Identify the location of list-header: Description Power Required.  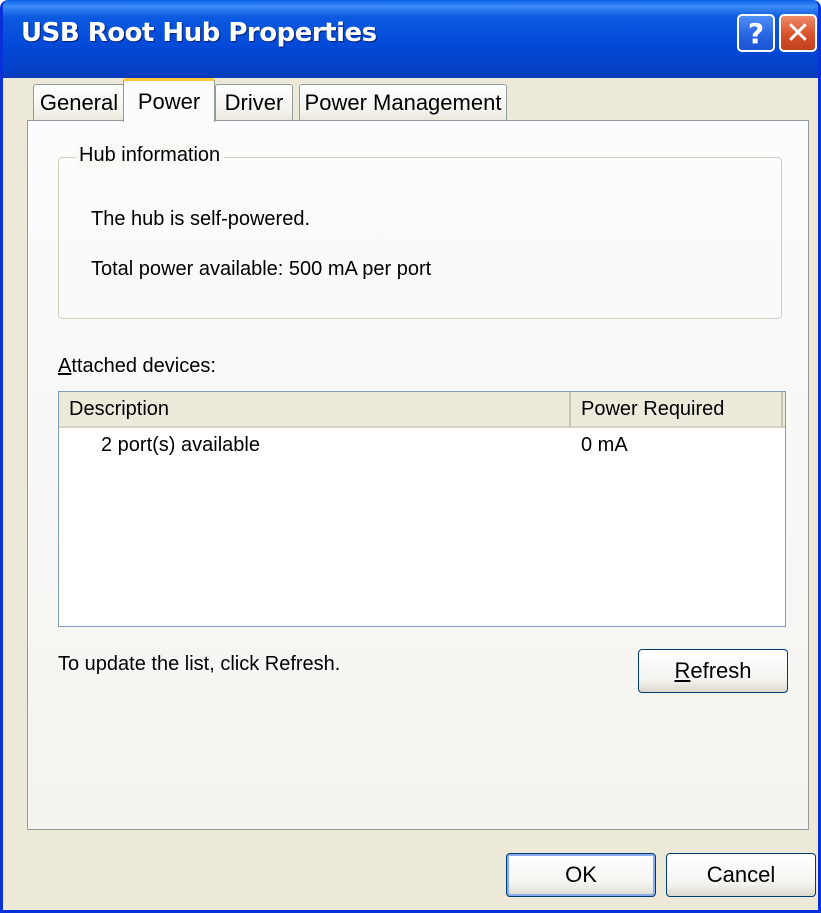
(422, 410).